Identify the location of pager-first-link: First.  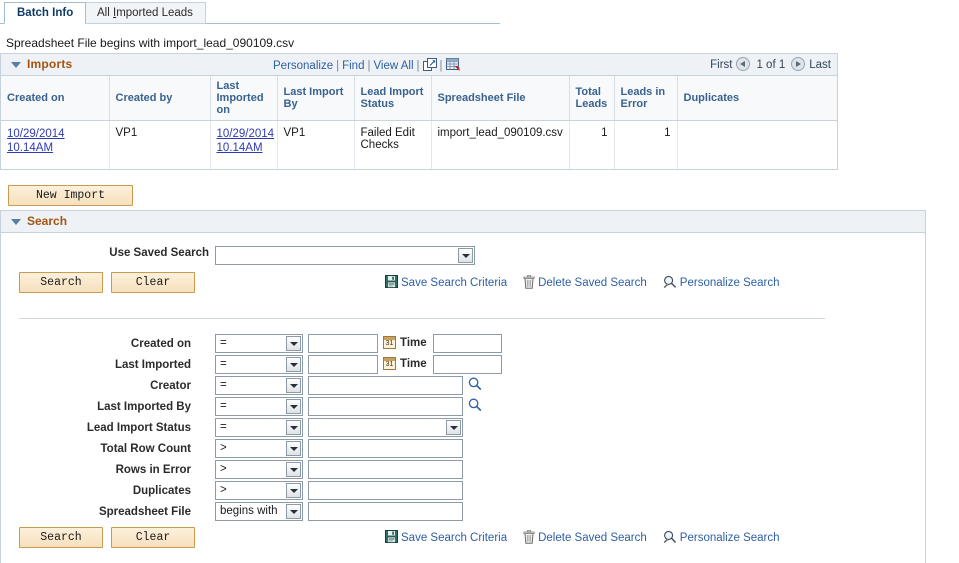
(721, 65).